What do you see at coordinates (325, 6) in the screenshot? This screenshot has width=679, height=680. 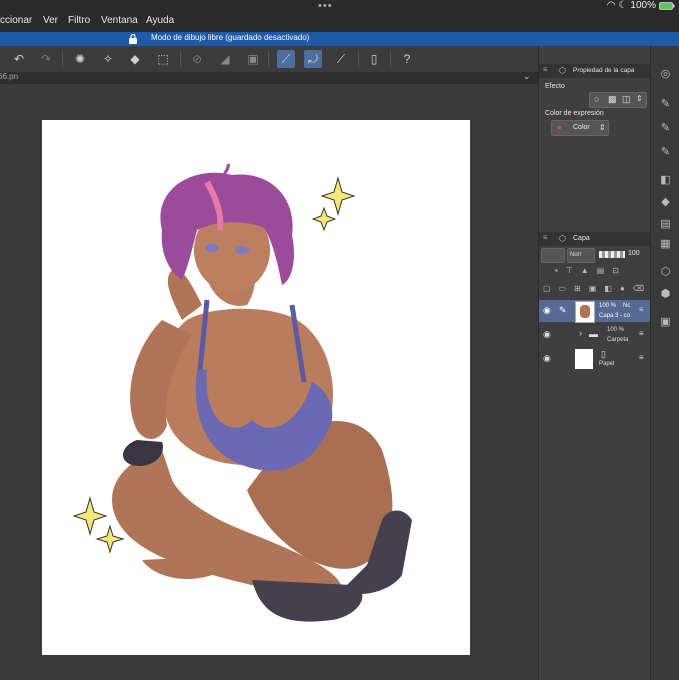 I see `multitask-dots-icon: •••` at bounding box center [325, 6].